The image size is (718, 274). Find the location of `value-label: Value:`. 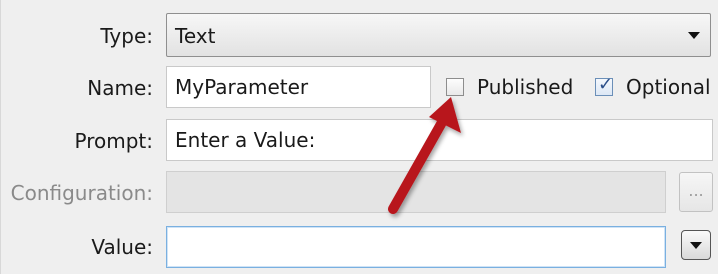

value-label: Value: is located at coordinates (122, 247).